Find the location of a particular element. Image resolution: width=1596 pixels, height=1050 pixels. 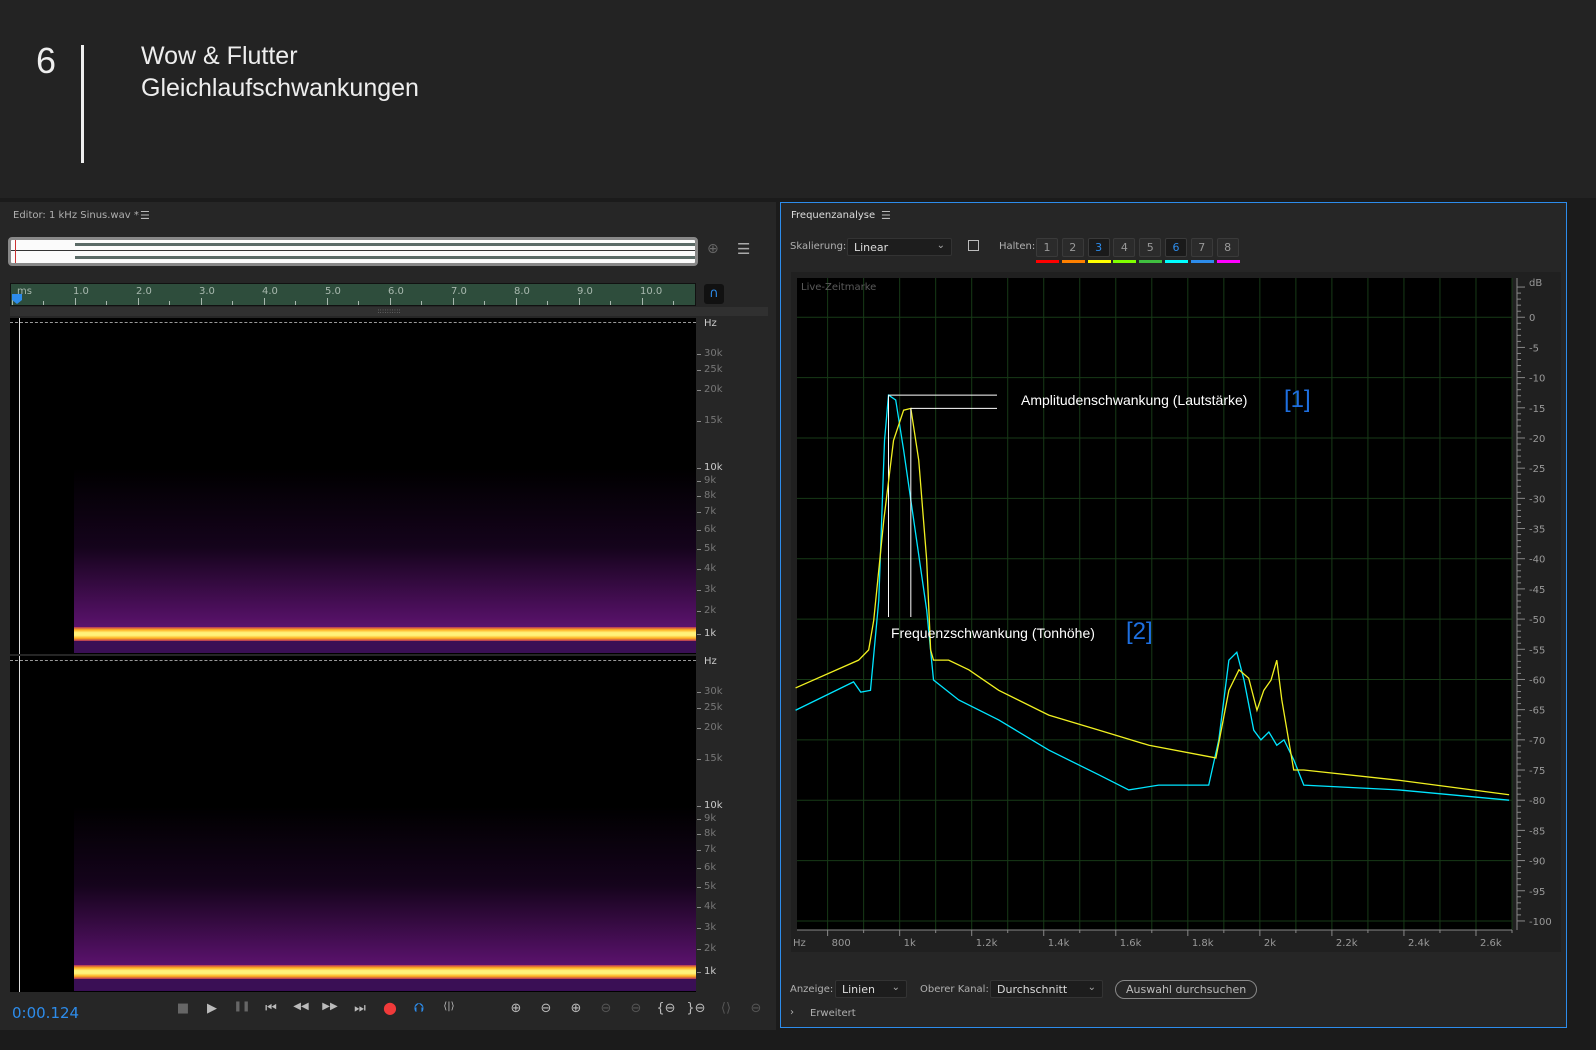

y-tick-label: -90 is located at coordinates (1537, 862).